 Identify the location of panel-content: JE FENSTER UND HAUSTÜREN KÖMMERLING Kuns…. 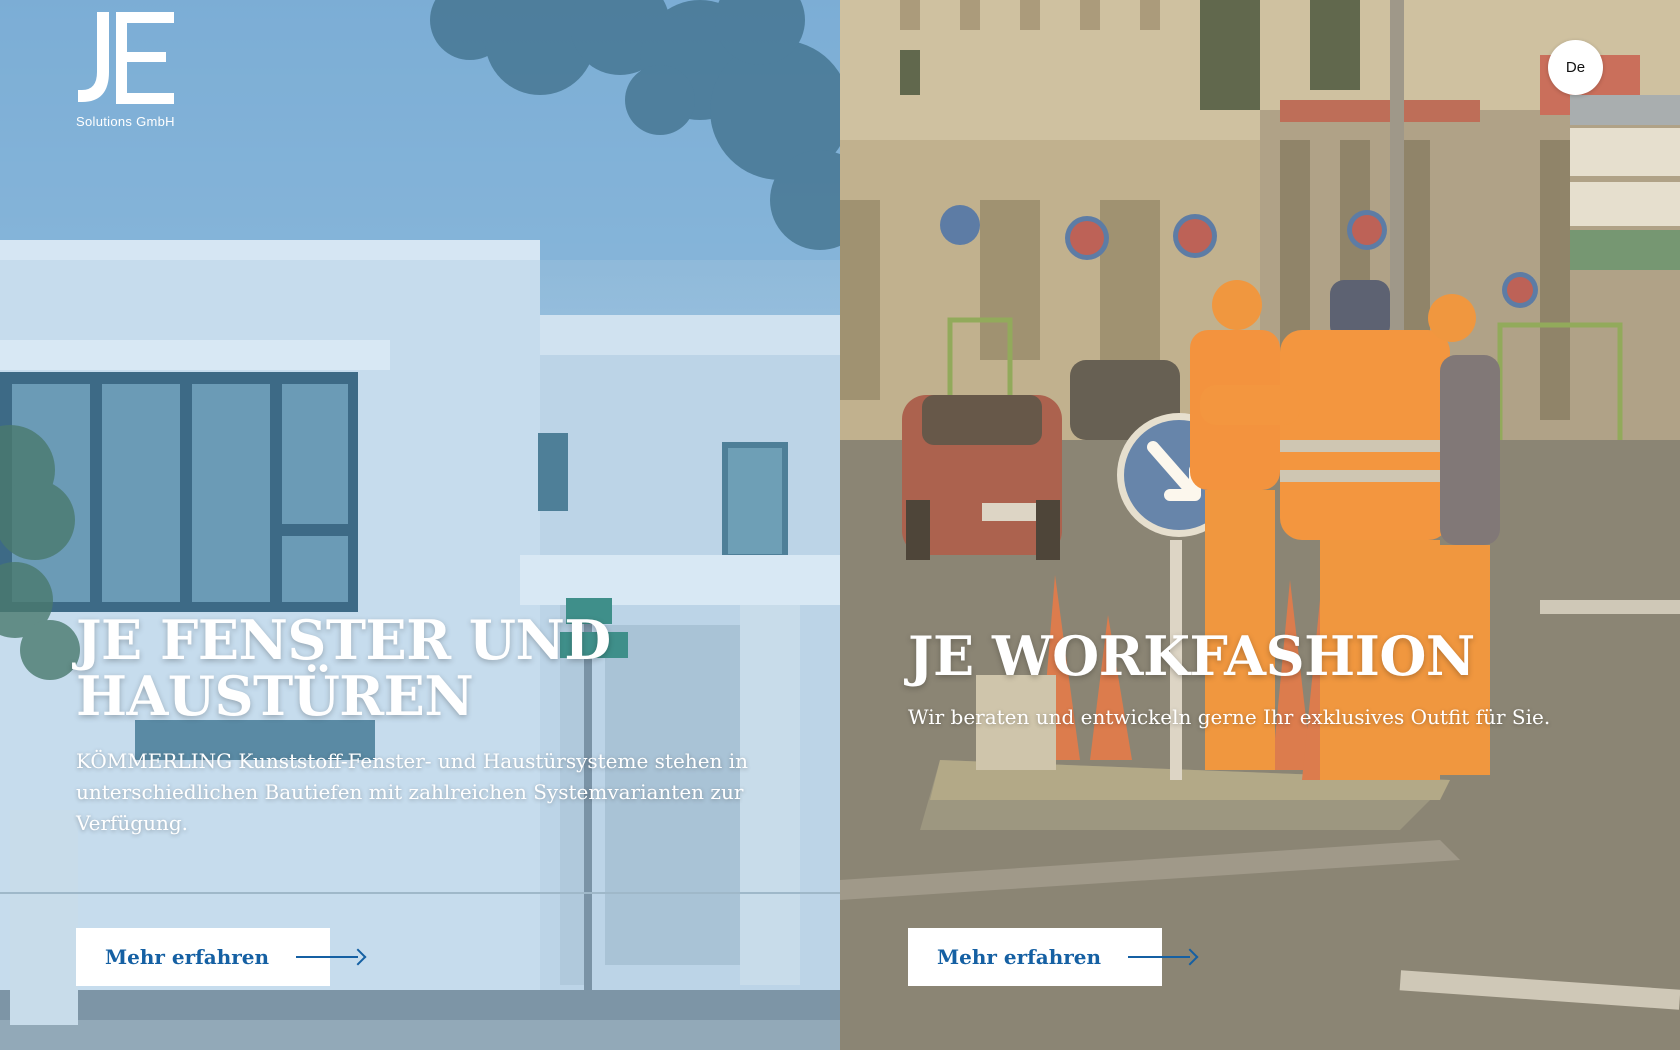
(436, 725).